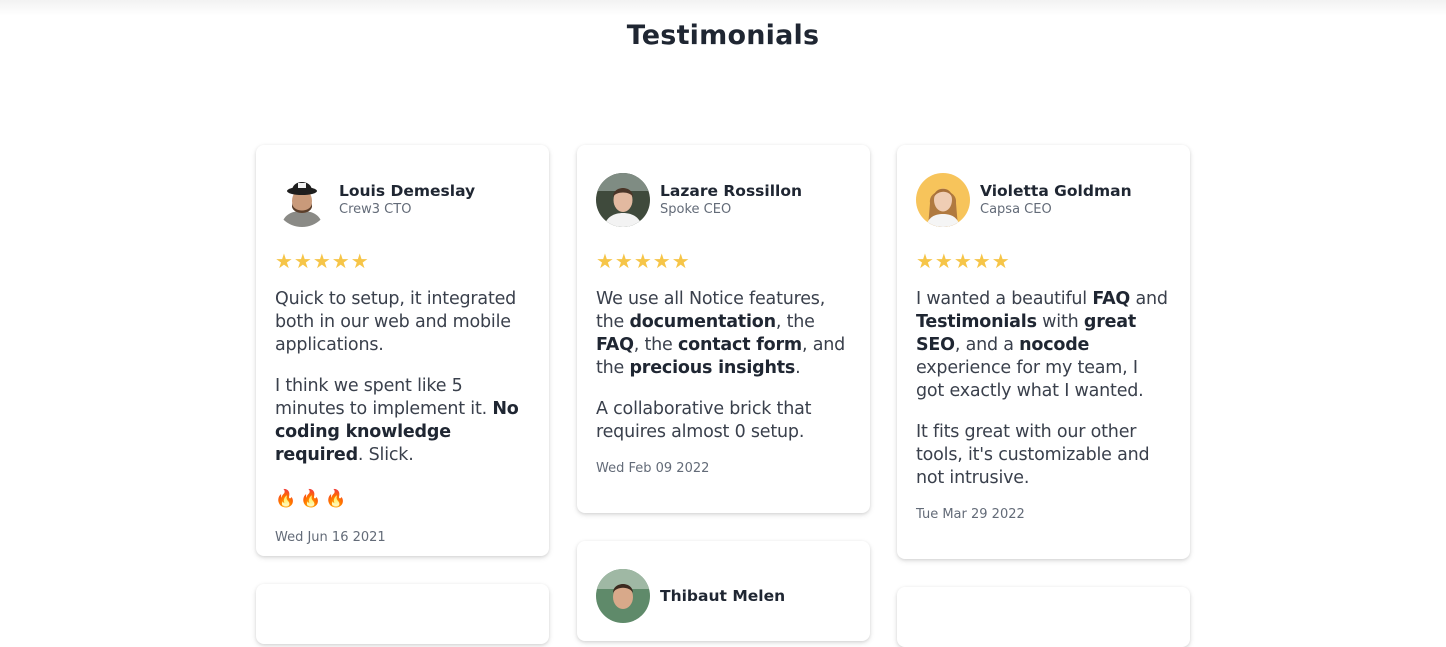 Image resolution: width=1446 pixels, height=647 pixels. What do you see at coordinates (1016, 209) in the screenshot?
I see `author-role: Capsa CEO` at bounding box center [1016, 209].